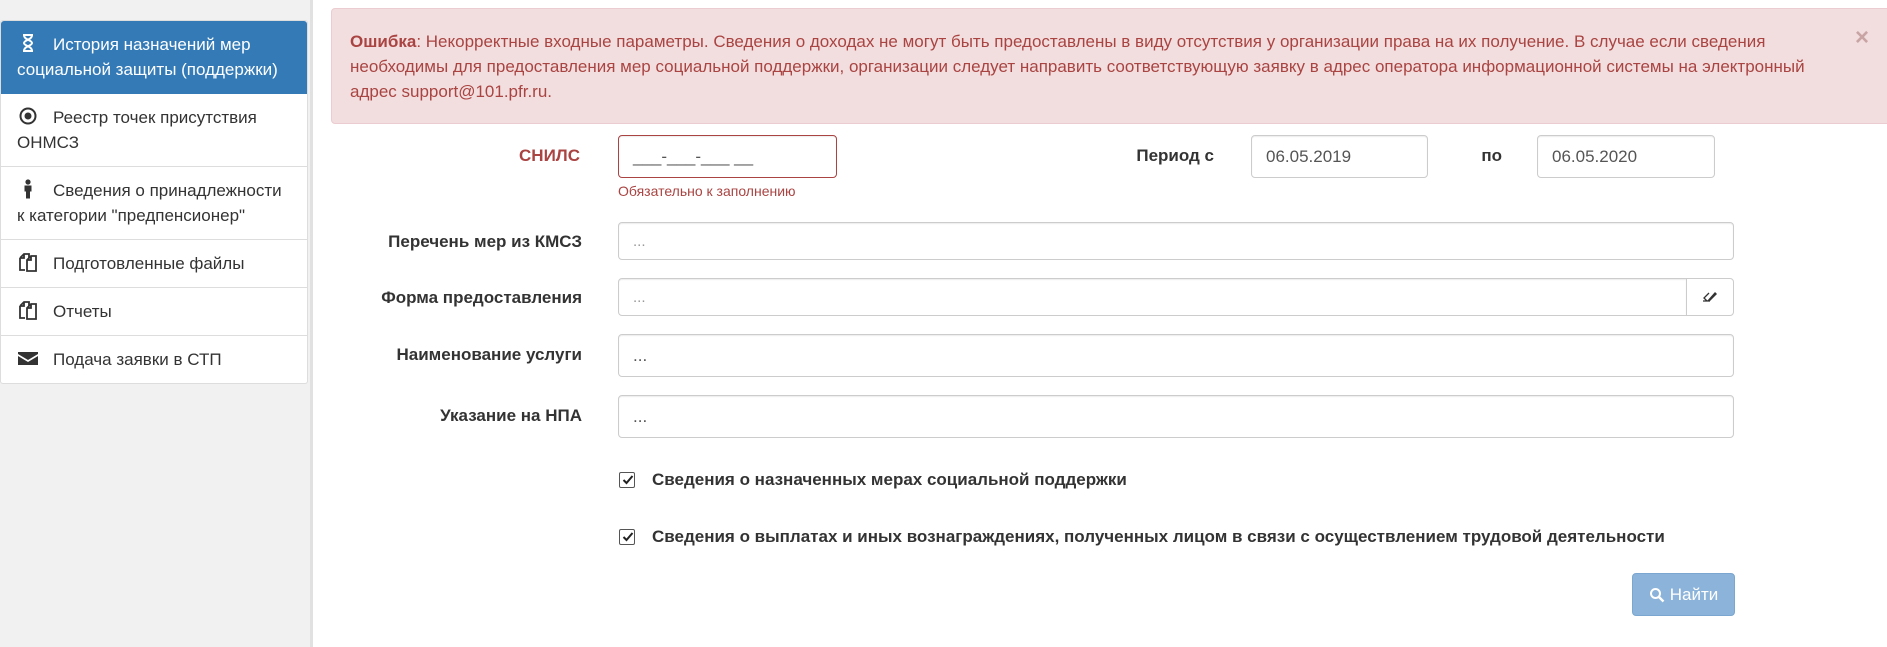  I want to click on eraser-icon, so click(1710, 297).